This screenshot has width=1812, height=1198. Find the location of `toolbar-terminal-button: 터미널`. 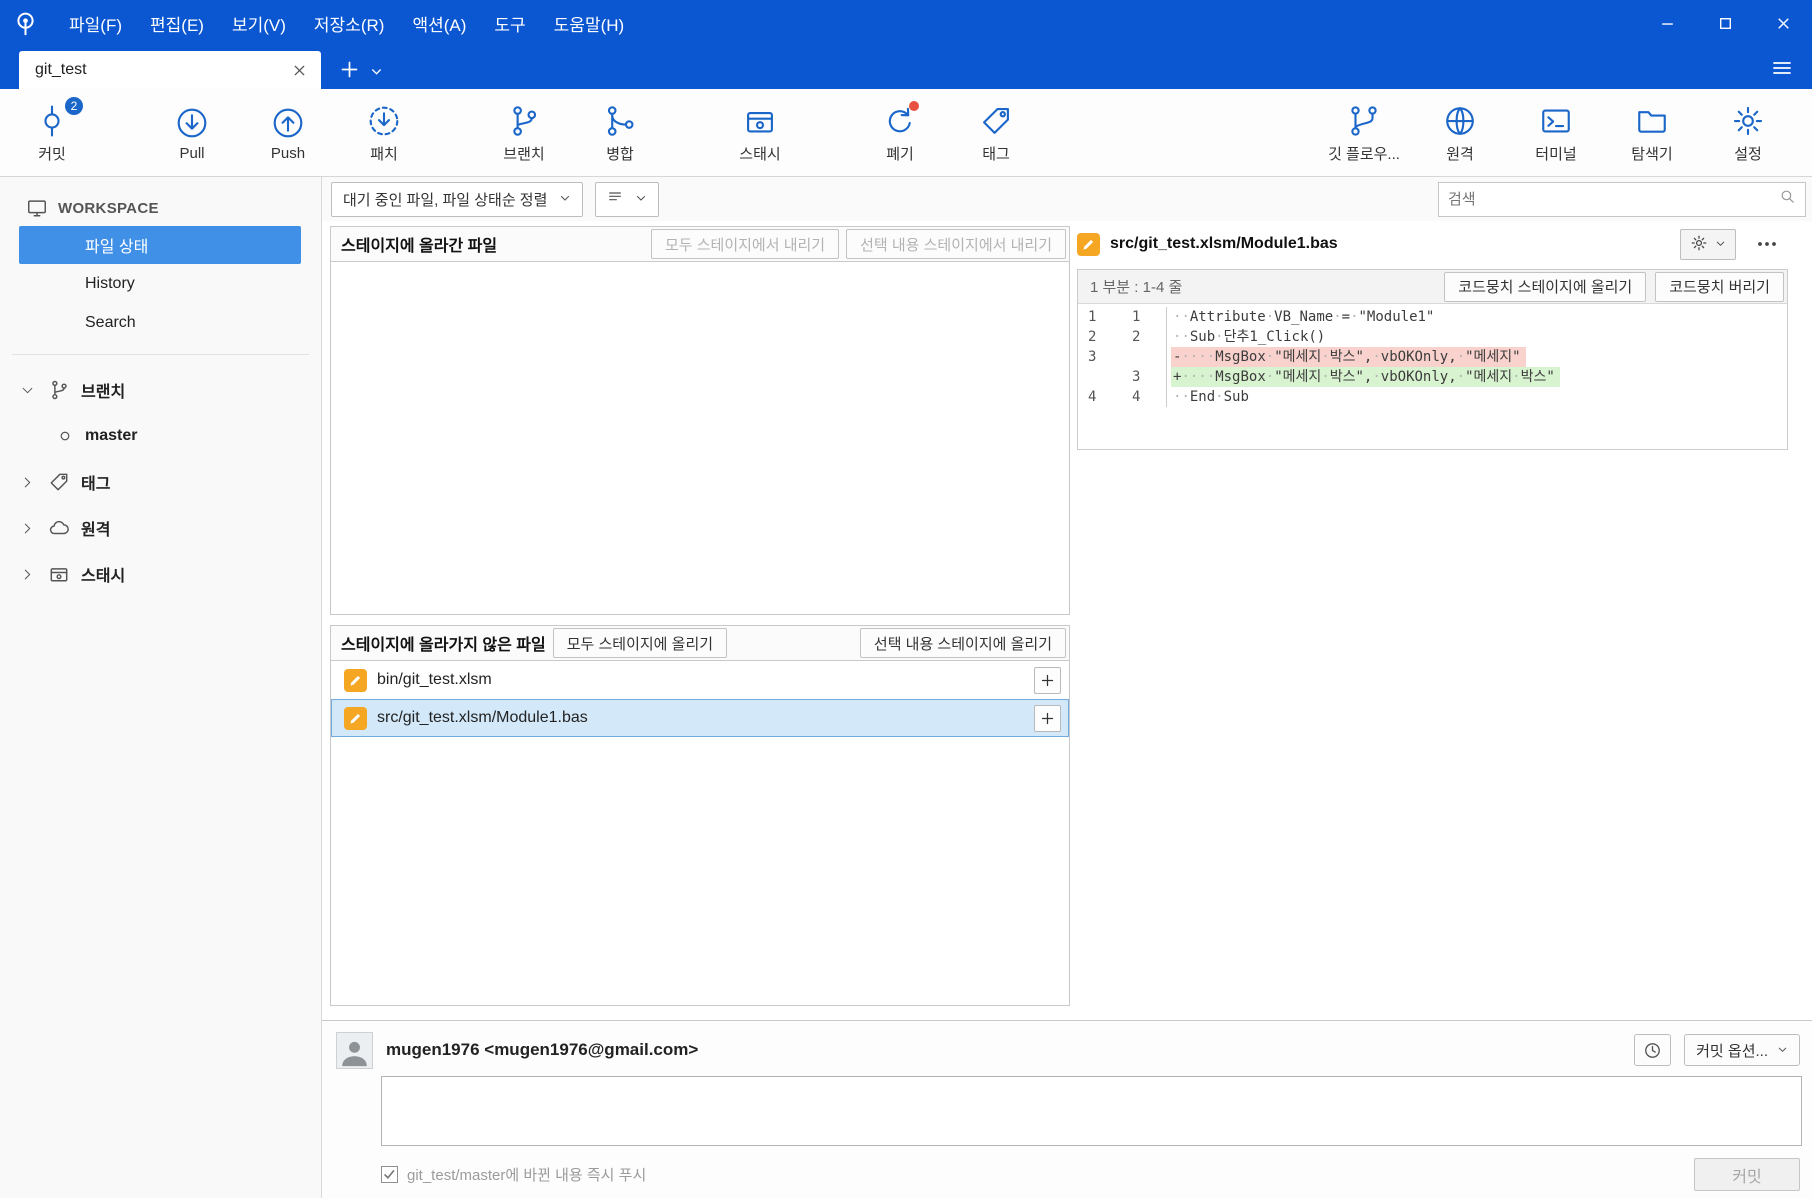

toolbar-terminal-button: 터미널 is located at coordinates (1556, 133).